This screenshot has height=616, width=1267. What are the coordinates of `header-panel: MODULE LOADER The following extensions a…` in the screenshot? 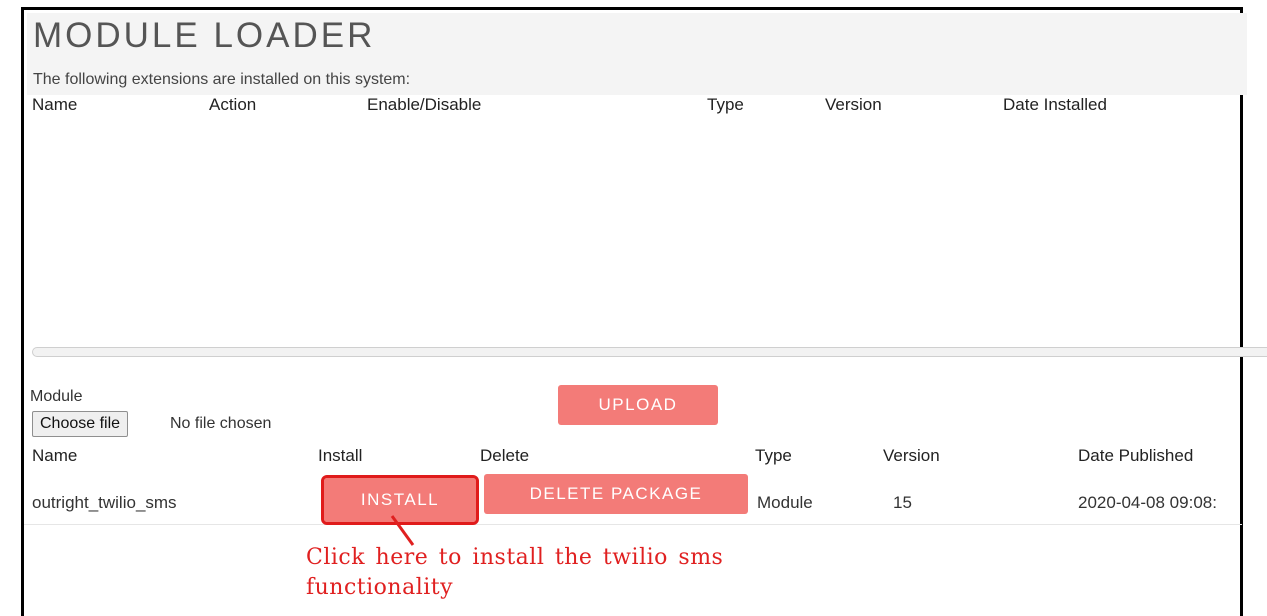 It's located at (637, 54).